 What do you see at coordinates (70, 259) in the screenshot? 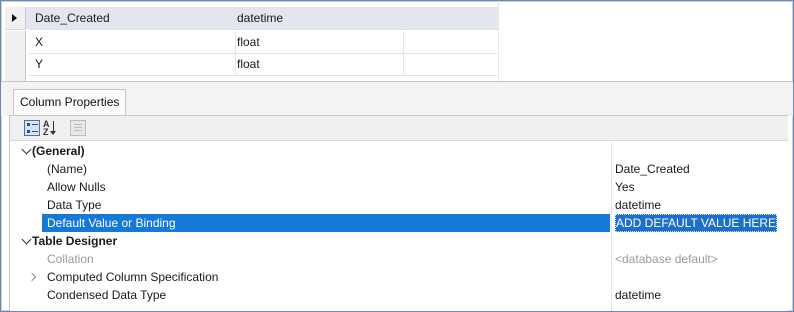
I see `property-label: Collation` at bounding box center [70, 259].